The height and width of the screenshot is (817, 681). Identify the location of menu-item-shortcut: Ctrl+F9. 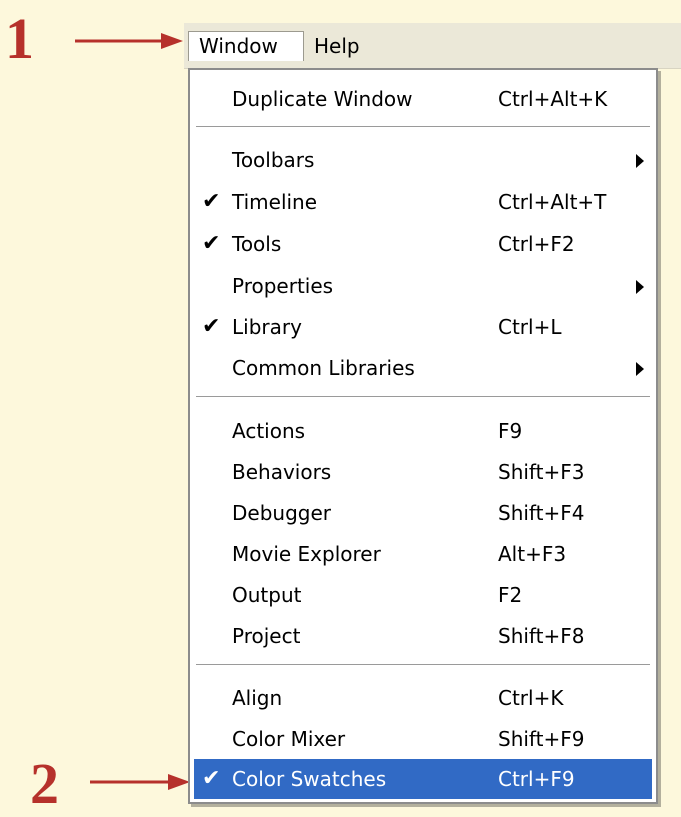
(536, 779).